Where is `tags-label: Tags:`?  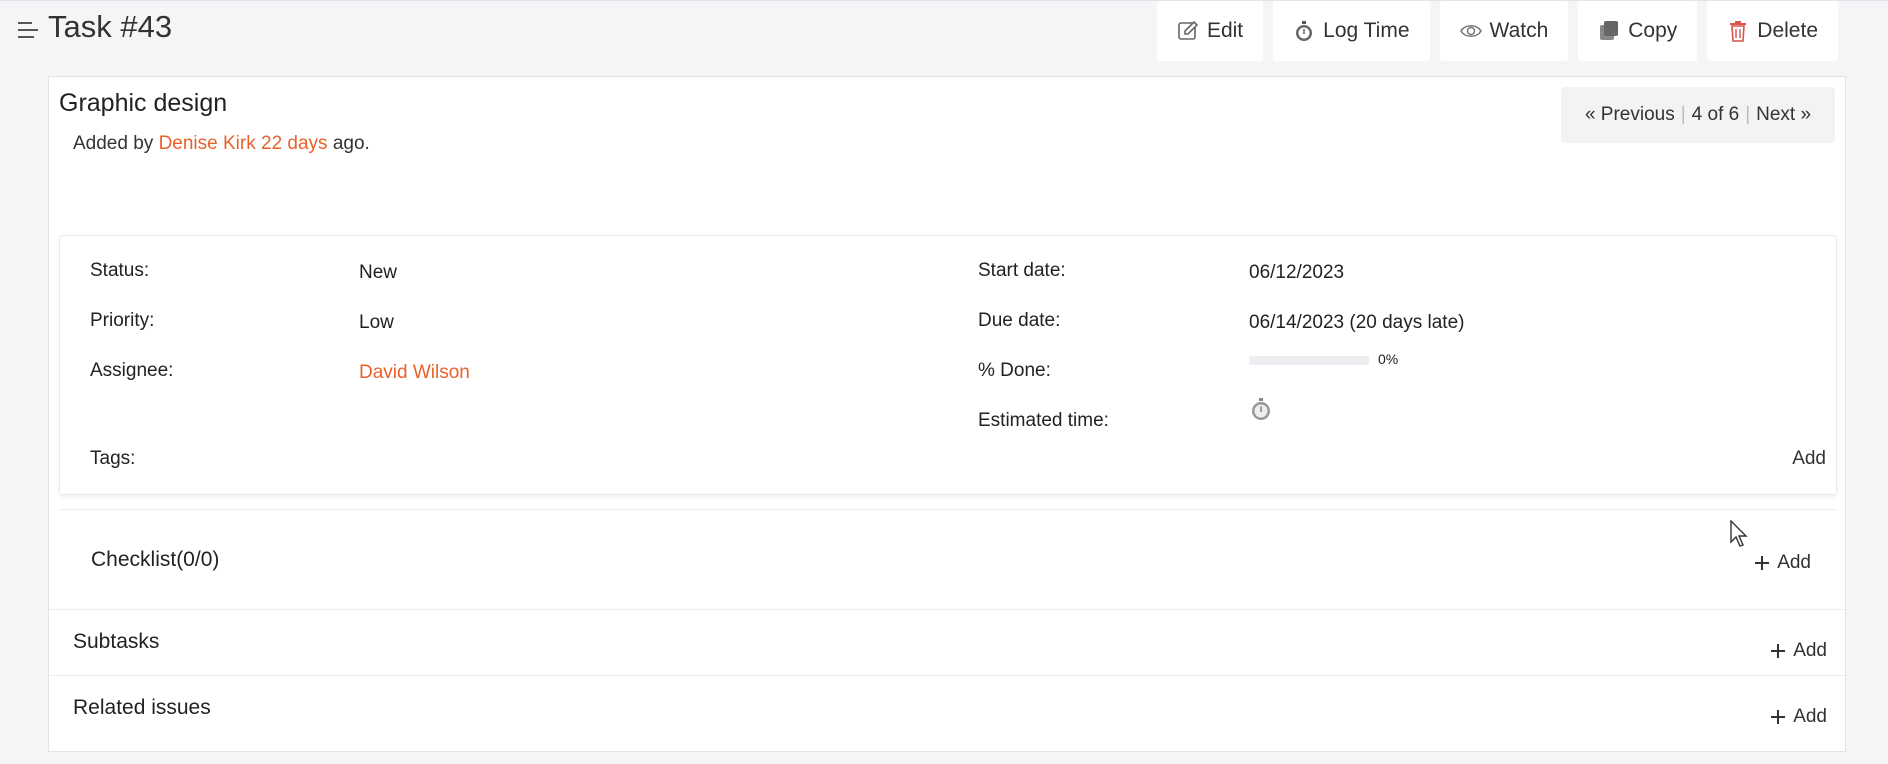 tags-label: Tags: is located at coordinates (113, 458).